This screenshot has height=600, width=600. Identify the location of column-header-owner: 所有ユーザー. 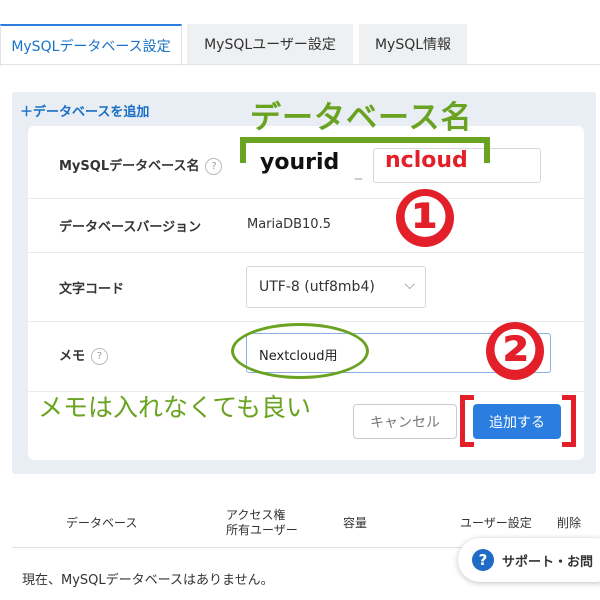
(262, 530).